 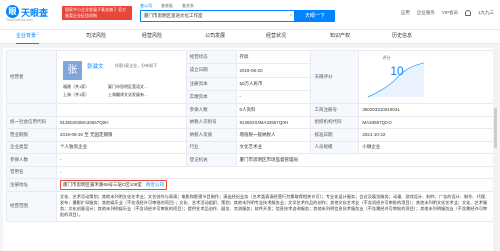 What do you see at coordinates (12, 11) in the screenshot?
I see `logo-eye-icon: 眼` at bounding box center [12, 11].